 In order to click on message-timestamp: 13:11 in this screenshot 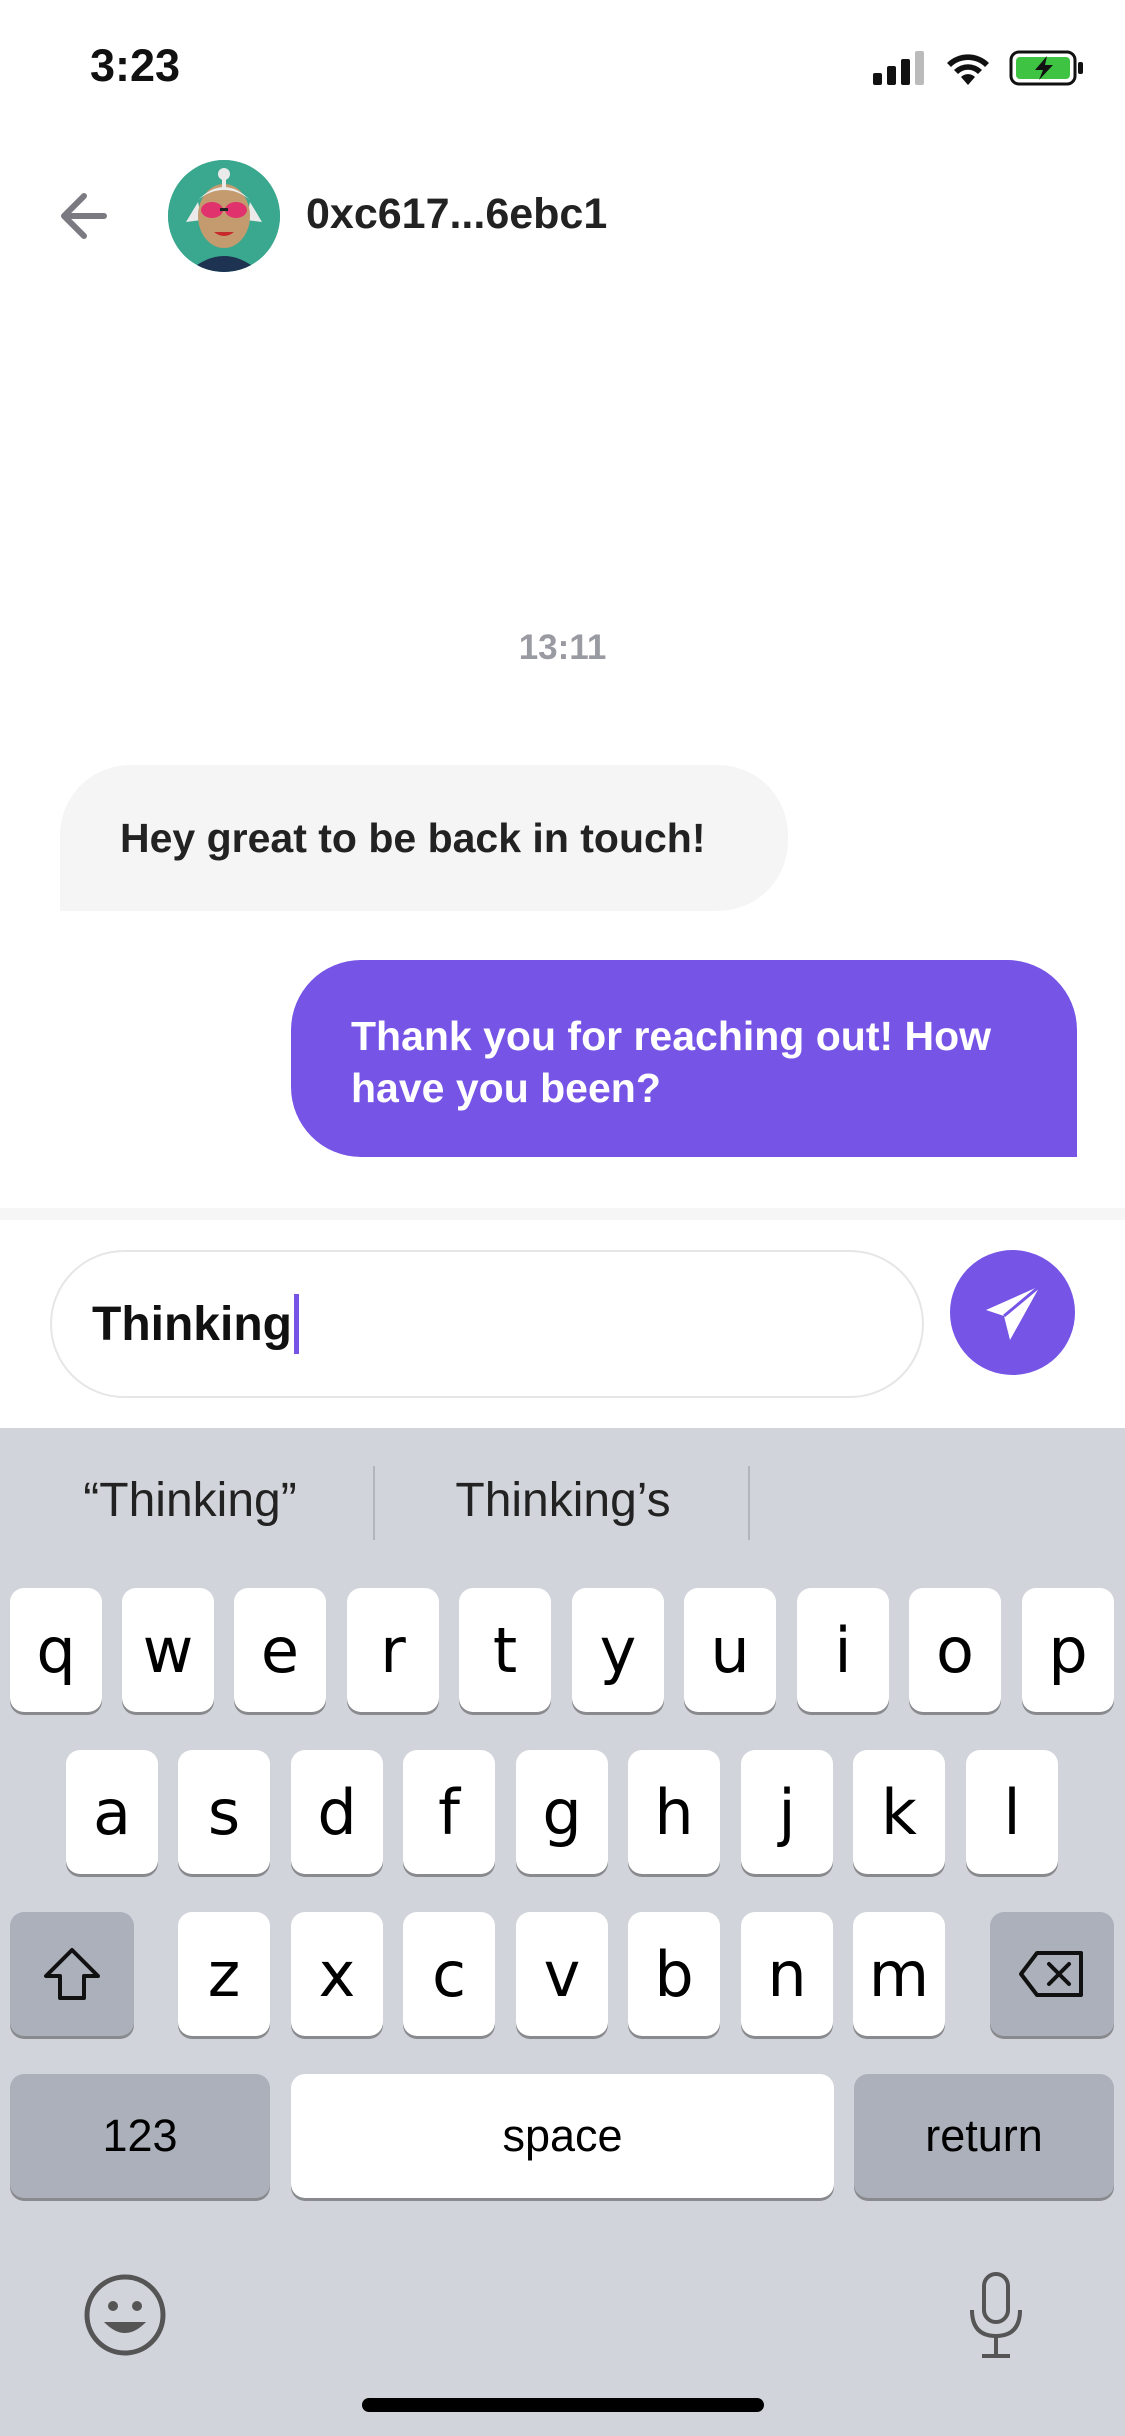, I will do `click(562, 647)`.